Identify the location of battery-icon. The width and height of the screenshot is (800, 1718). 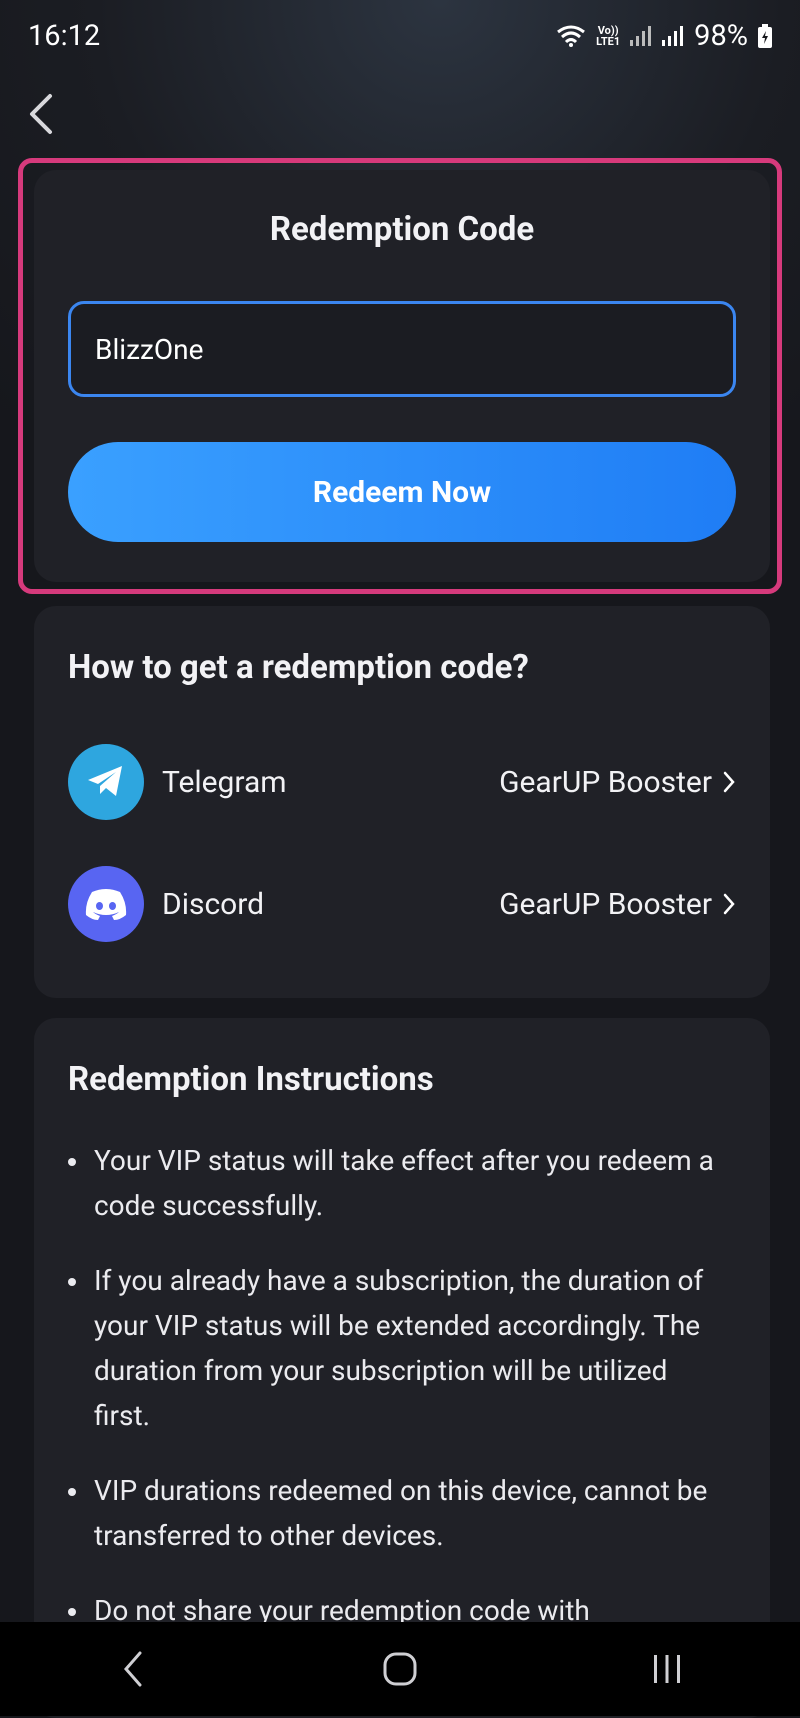
(765, 36).